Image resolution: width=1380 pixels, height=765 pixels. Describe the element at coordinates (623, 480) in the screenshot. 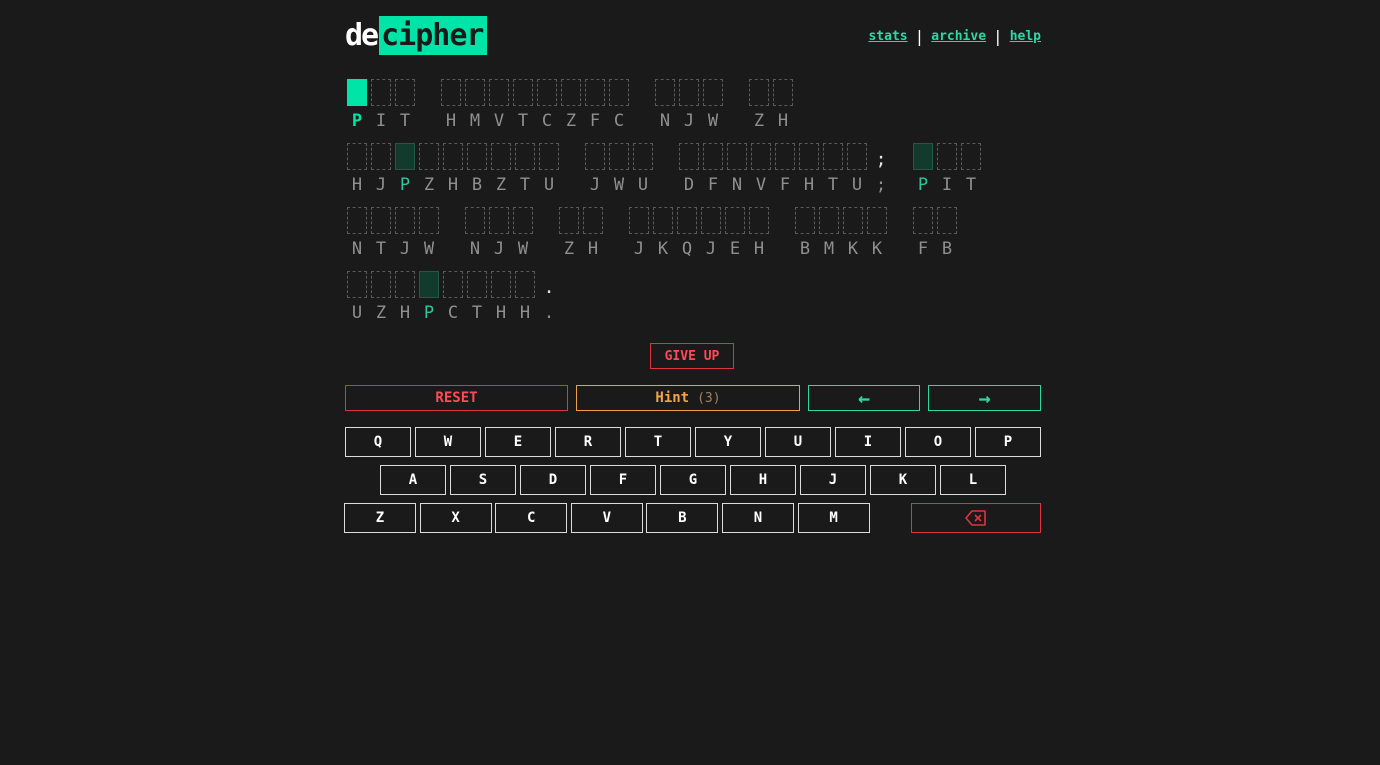

I see `key-f: F` at that location.